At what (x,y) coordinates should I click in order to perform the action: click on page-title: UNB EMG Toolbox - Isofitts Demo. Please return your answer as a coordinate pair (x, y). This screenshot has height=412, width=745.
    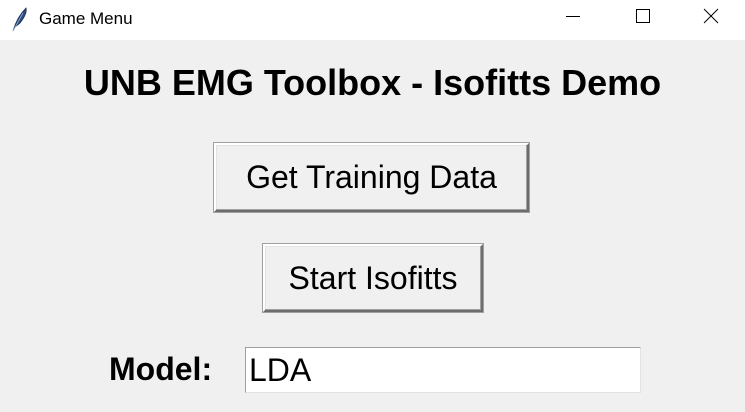
    Looking at the image, I should click on (372, 82).